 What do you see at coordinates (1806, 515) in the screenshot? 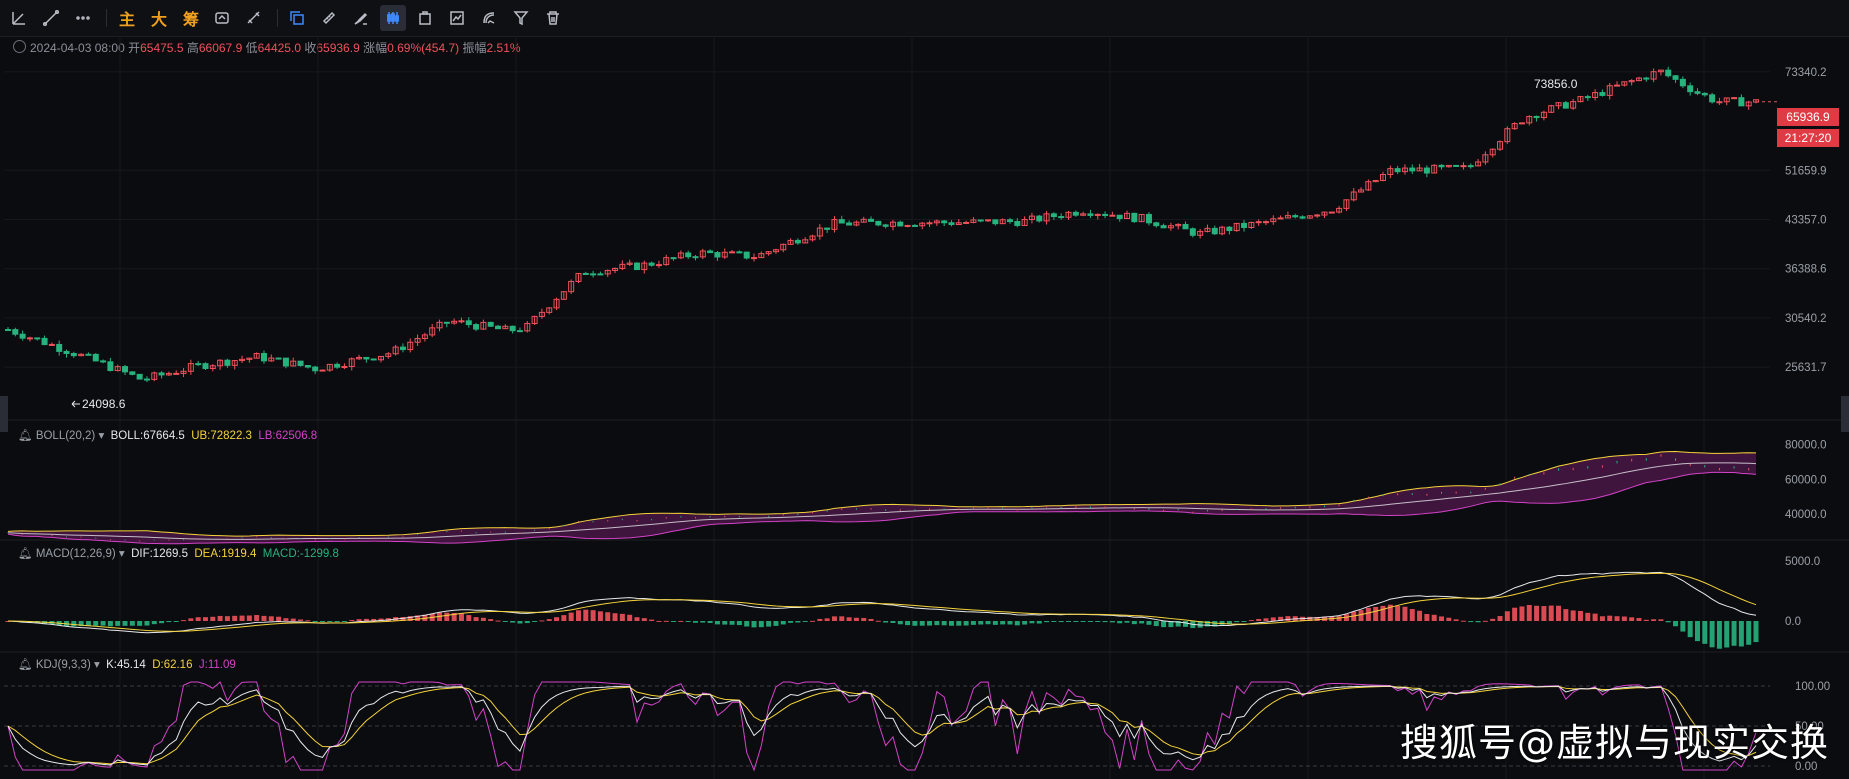
I see `boll-tick-label: 40000.0` at bounding box center [1806, 515].